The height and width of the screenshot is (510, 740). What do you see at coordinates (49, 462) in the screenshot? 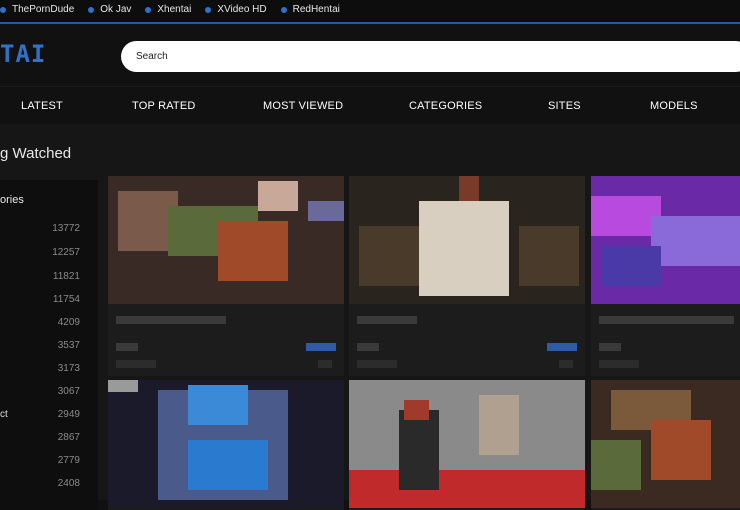
I see `sidebar-category-item: 2779` at bounding box center [49, 462].